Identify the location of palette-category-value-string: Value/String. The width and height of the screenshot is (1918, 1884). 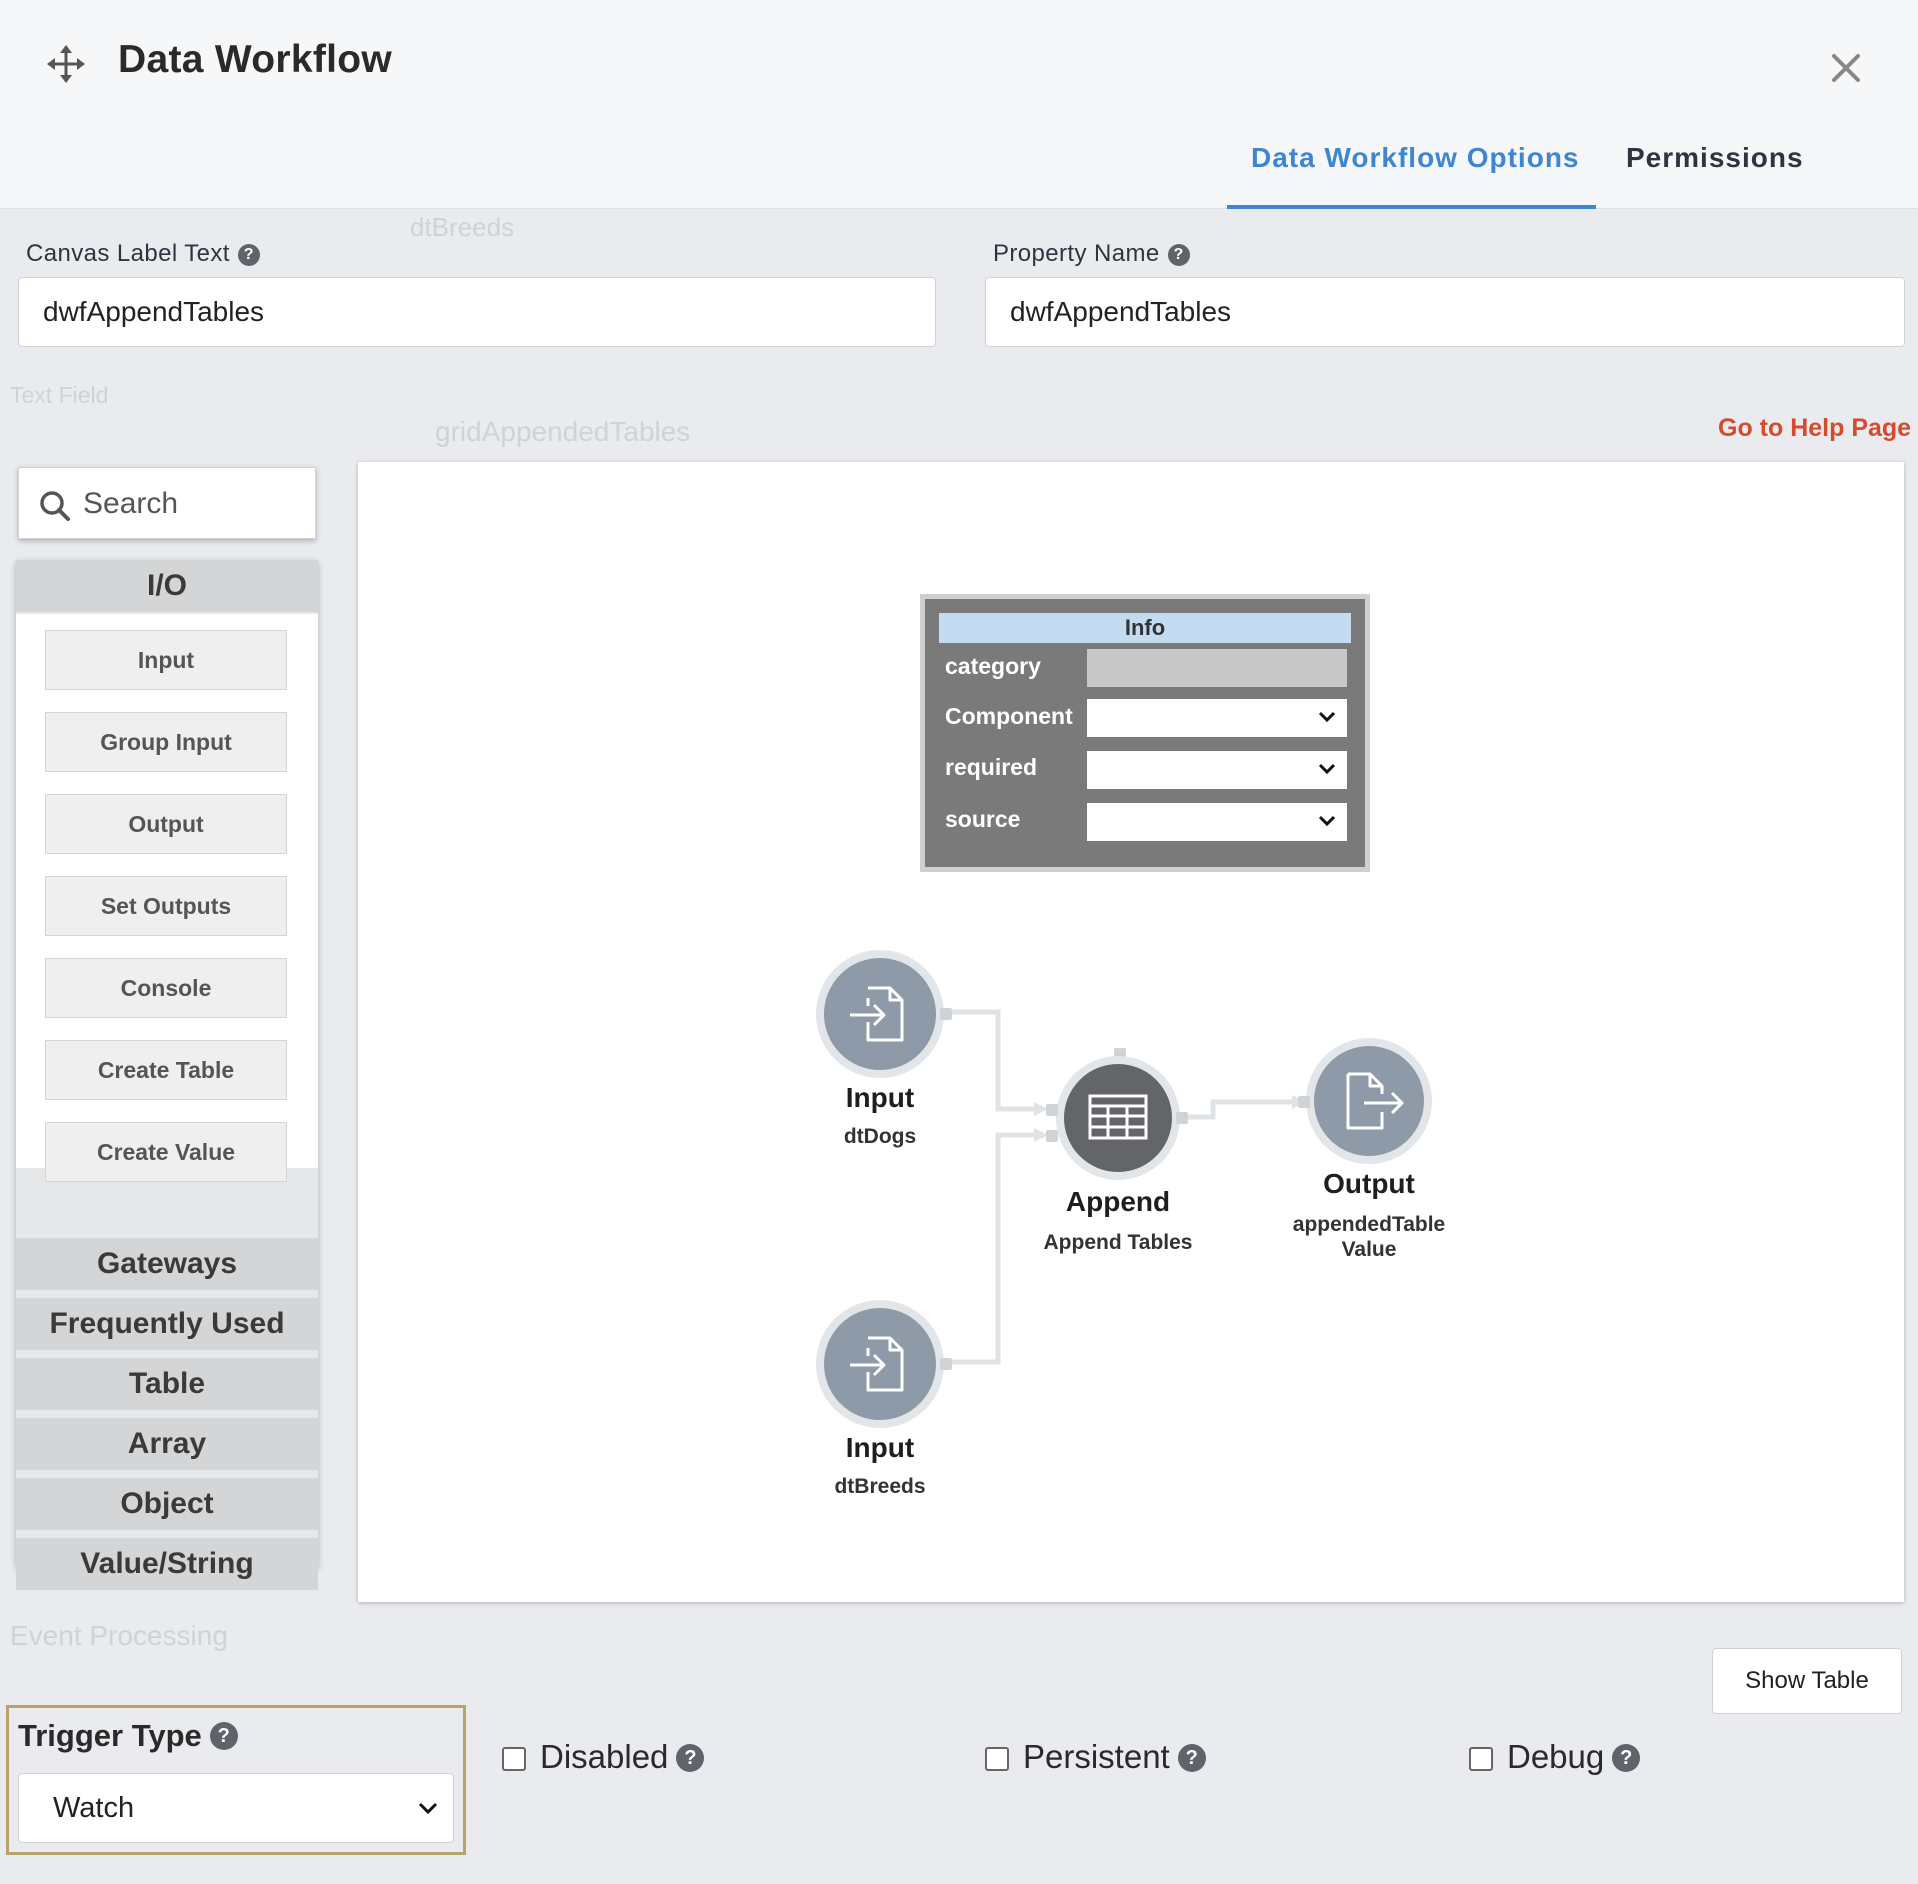
(167, 1564).